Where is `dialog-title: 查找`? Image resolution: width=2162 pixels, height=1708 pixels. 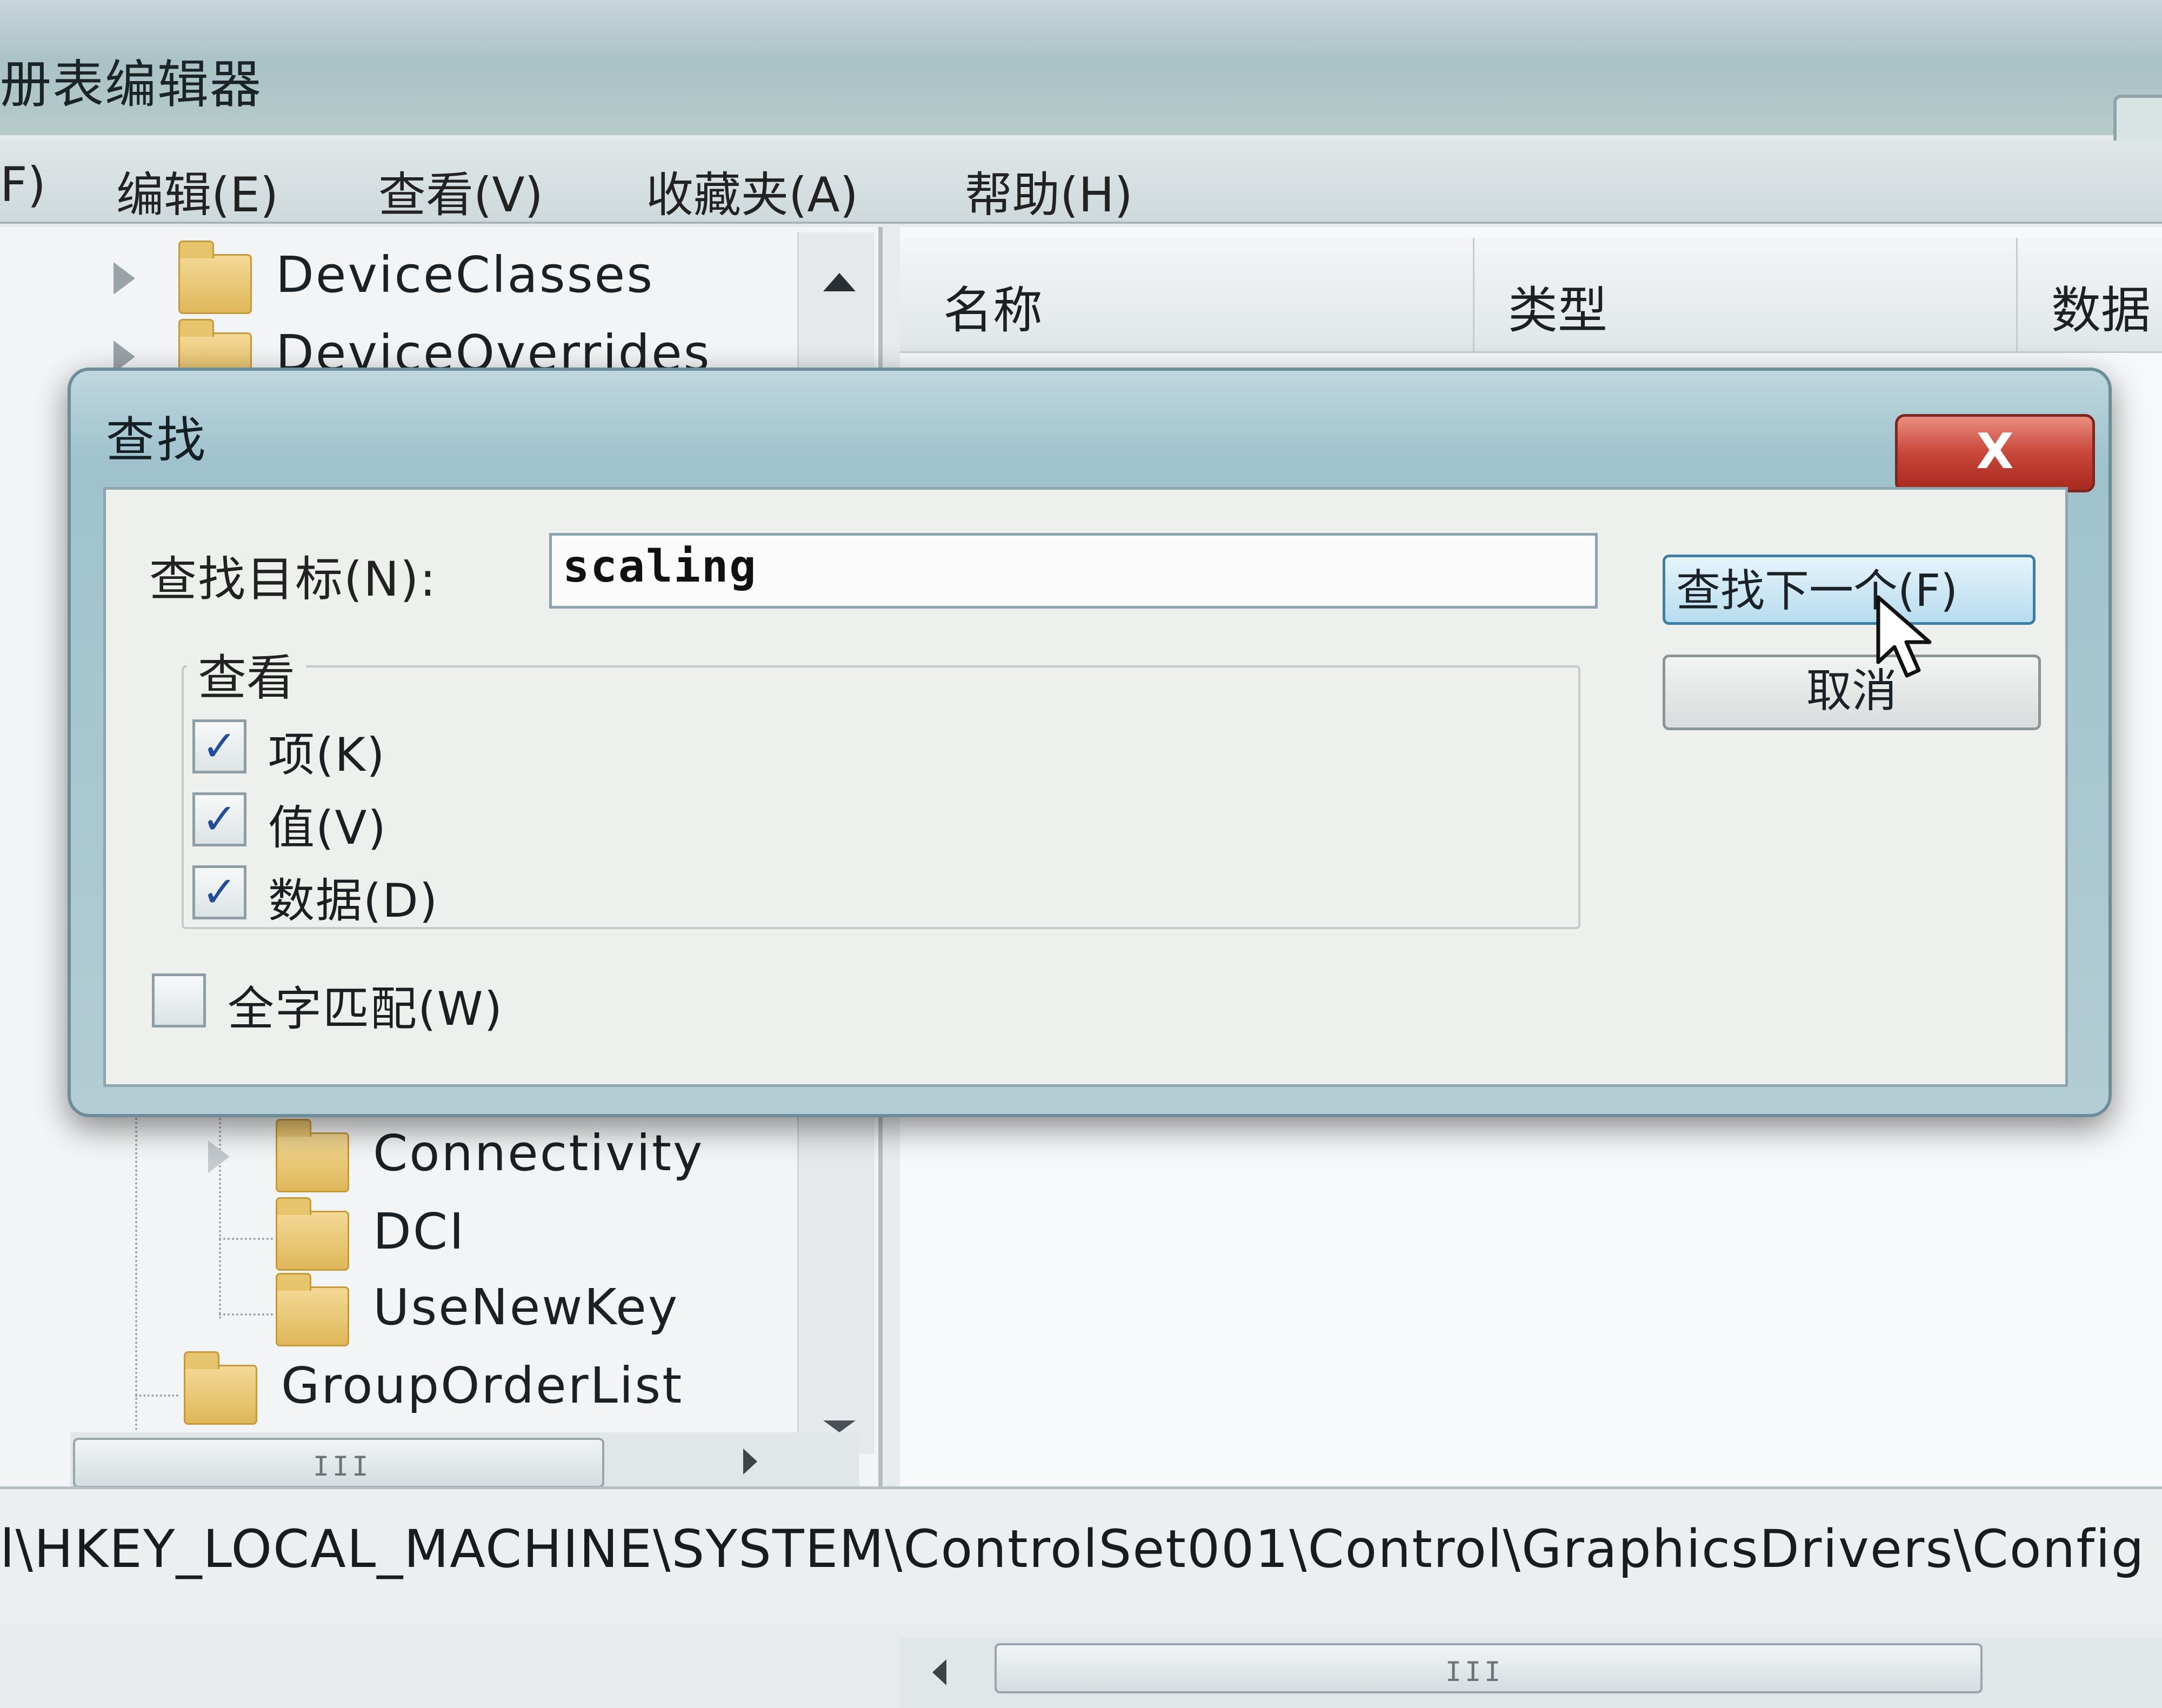 dialog-title: 查找 is located at coordinates (157, 440).